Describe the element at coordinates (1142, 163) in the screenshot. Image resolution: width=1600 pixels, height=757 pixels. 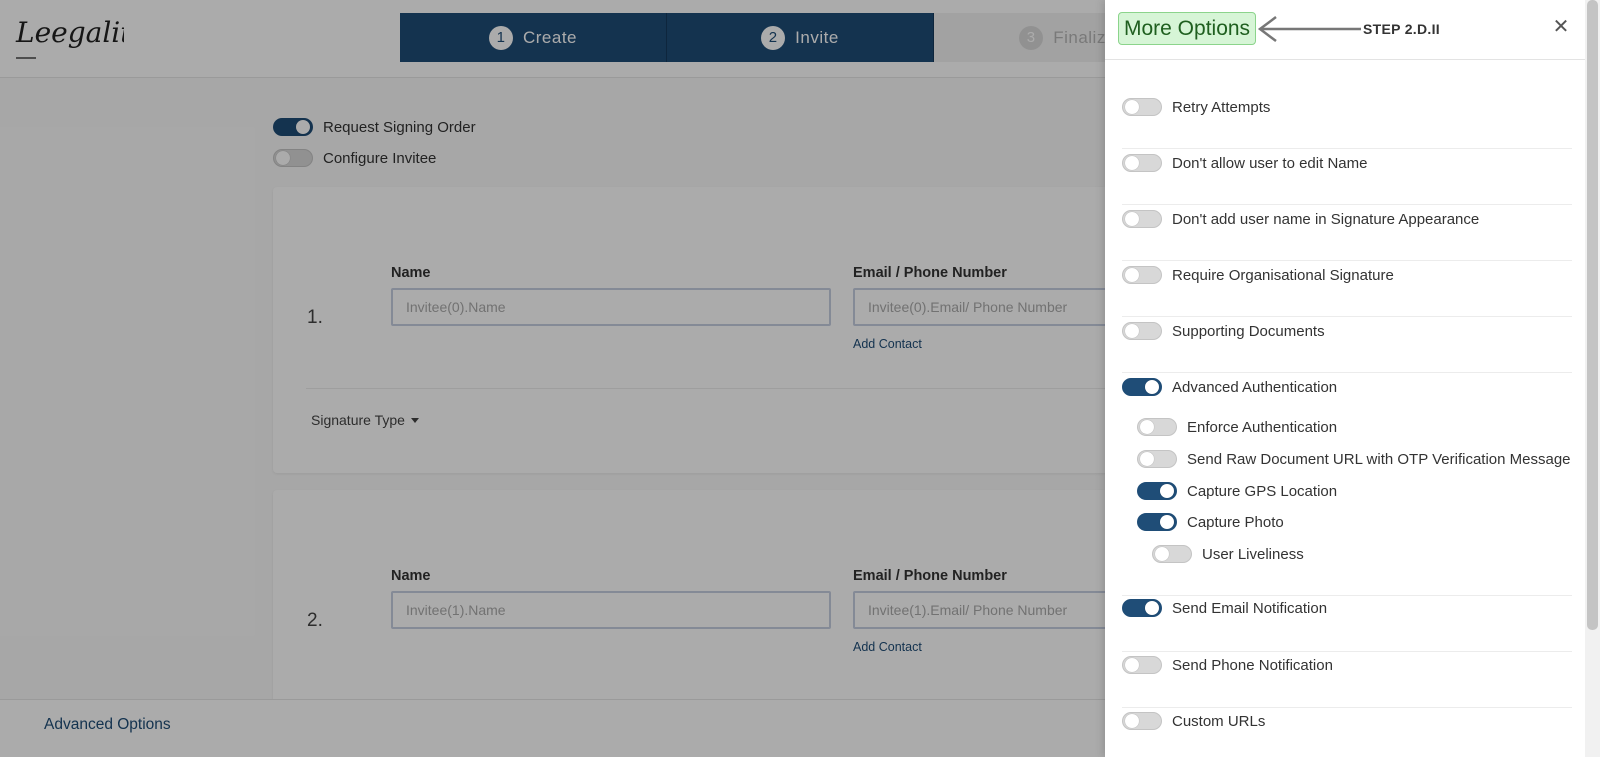
I see `don-t-allow-user-to-edit-name-toggle` at that location.